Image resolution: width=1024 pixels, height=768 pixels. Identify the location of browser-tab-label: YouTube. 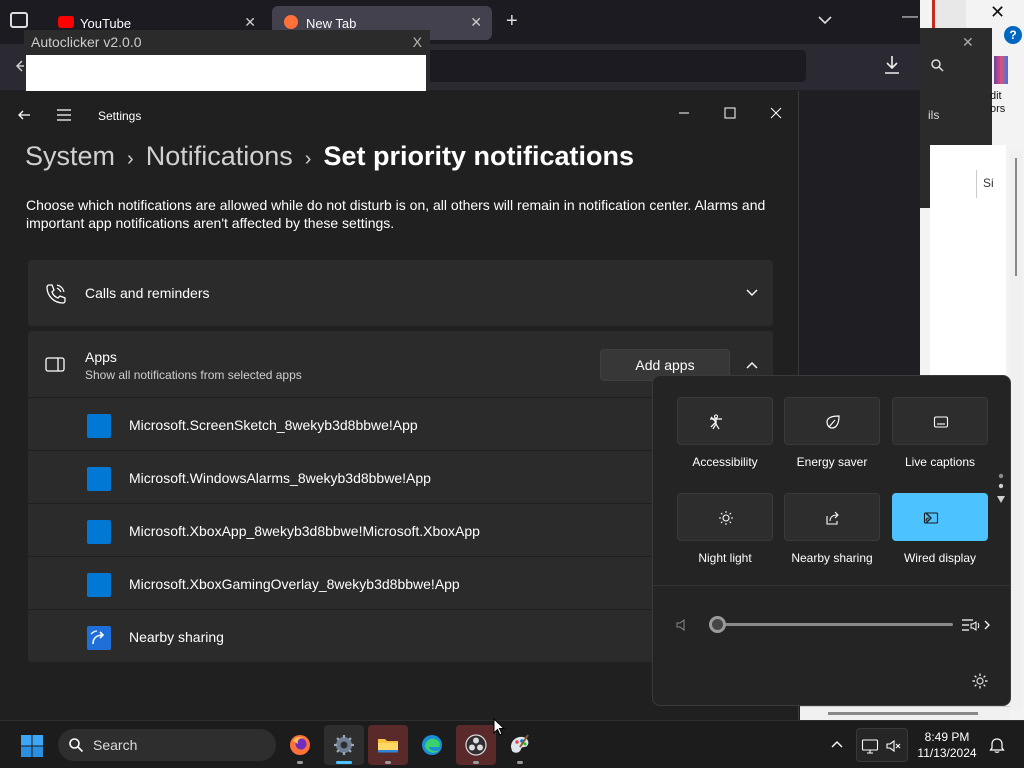
(106, 23).